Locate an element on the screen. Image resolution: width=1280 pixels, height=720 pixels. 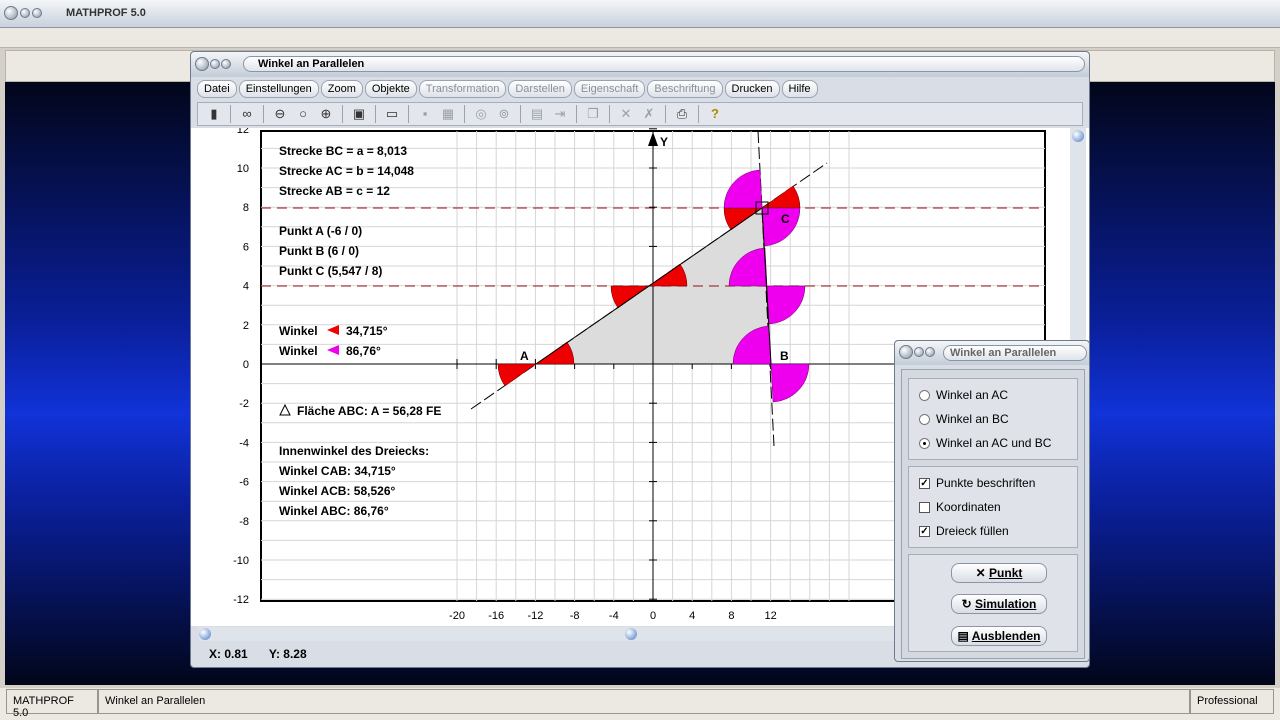
copy-icon: ❐ is located at coordinates (593, 114).